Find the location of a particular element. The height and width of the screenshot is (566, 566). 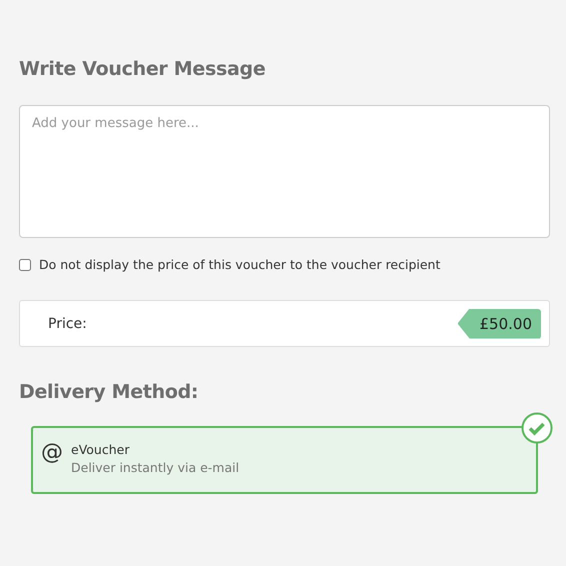

option-description: Deliver instantly via e-mail is located at coordinates (155, 467).